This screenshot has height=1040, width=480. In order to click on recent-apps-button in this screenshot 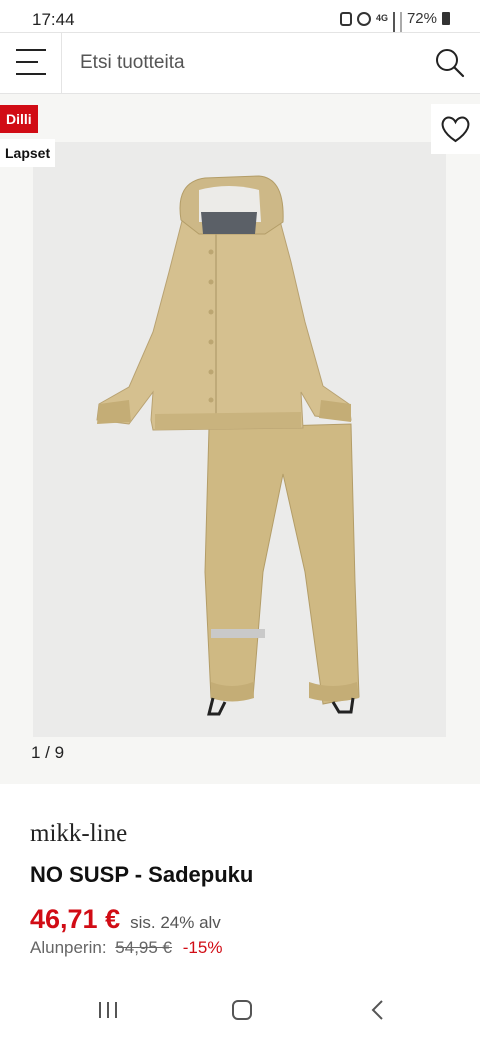, I will do `click(108, 1010)`.